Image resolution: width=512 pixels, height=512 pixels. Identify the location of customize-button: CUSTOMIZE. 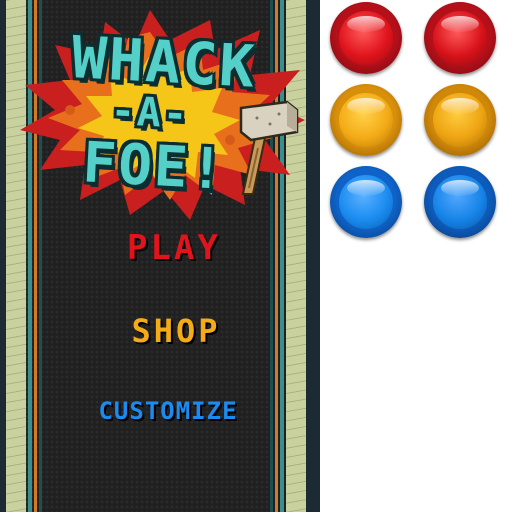
(168, 411).